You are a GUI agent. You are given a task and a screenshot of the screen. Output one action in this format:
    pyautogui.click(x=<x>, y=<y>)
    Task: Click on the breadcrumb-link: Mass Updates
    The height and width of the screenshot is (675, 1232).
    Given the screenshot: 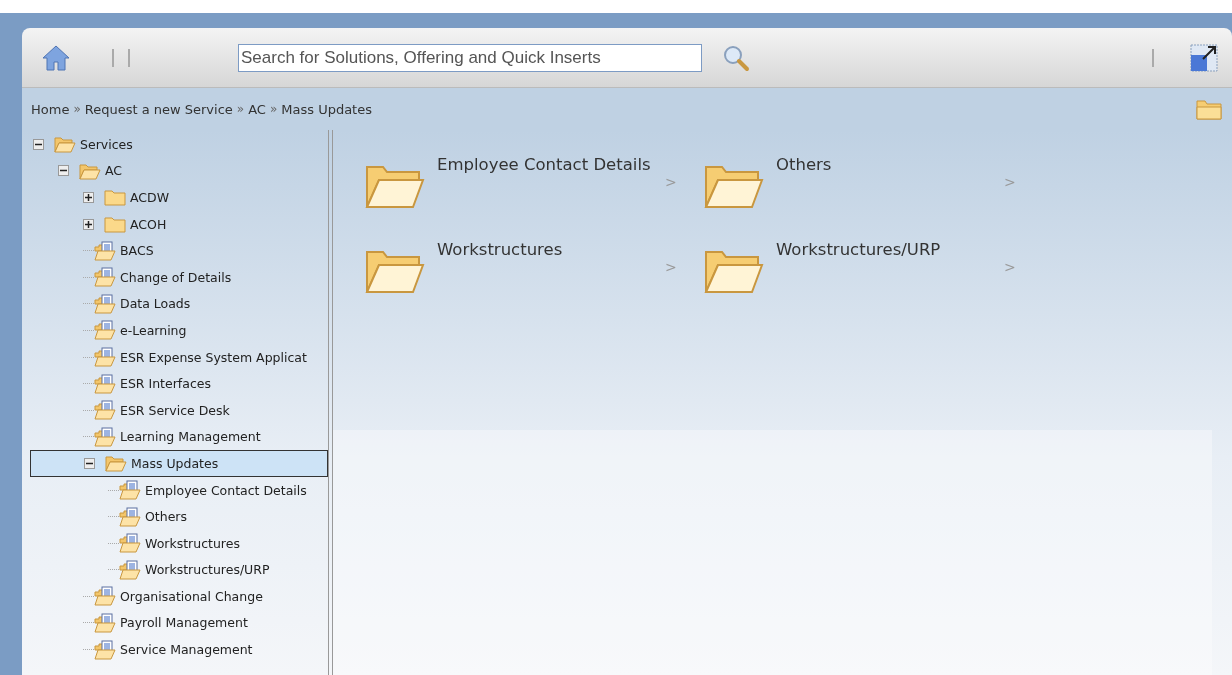 What is the action you would take?
    pyautogui.click(x=326, y=109)
    